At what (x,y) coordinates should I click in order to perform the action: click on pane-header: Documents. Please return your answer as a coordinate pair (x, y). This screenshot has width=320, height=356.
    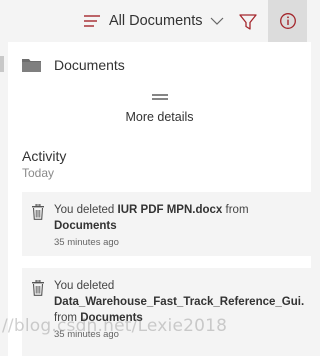
    Looking at the image, I should click on (73, 65).